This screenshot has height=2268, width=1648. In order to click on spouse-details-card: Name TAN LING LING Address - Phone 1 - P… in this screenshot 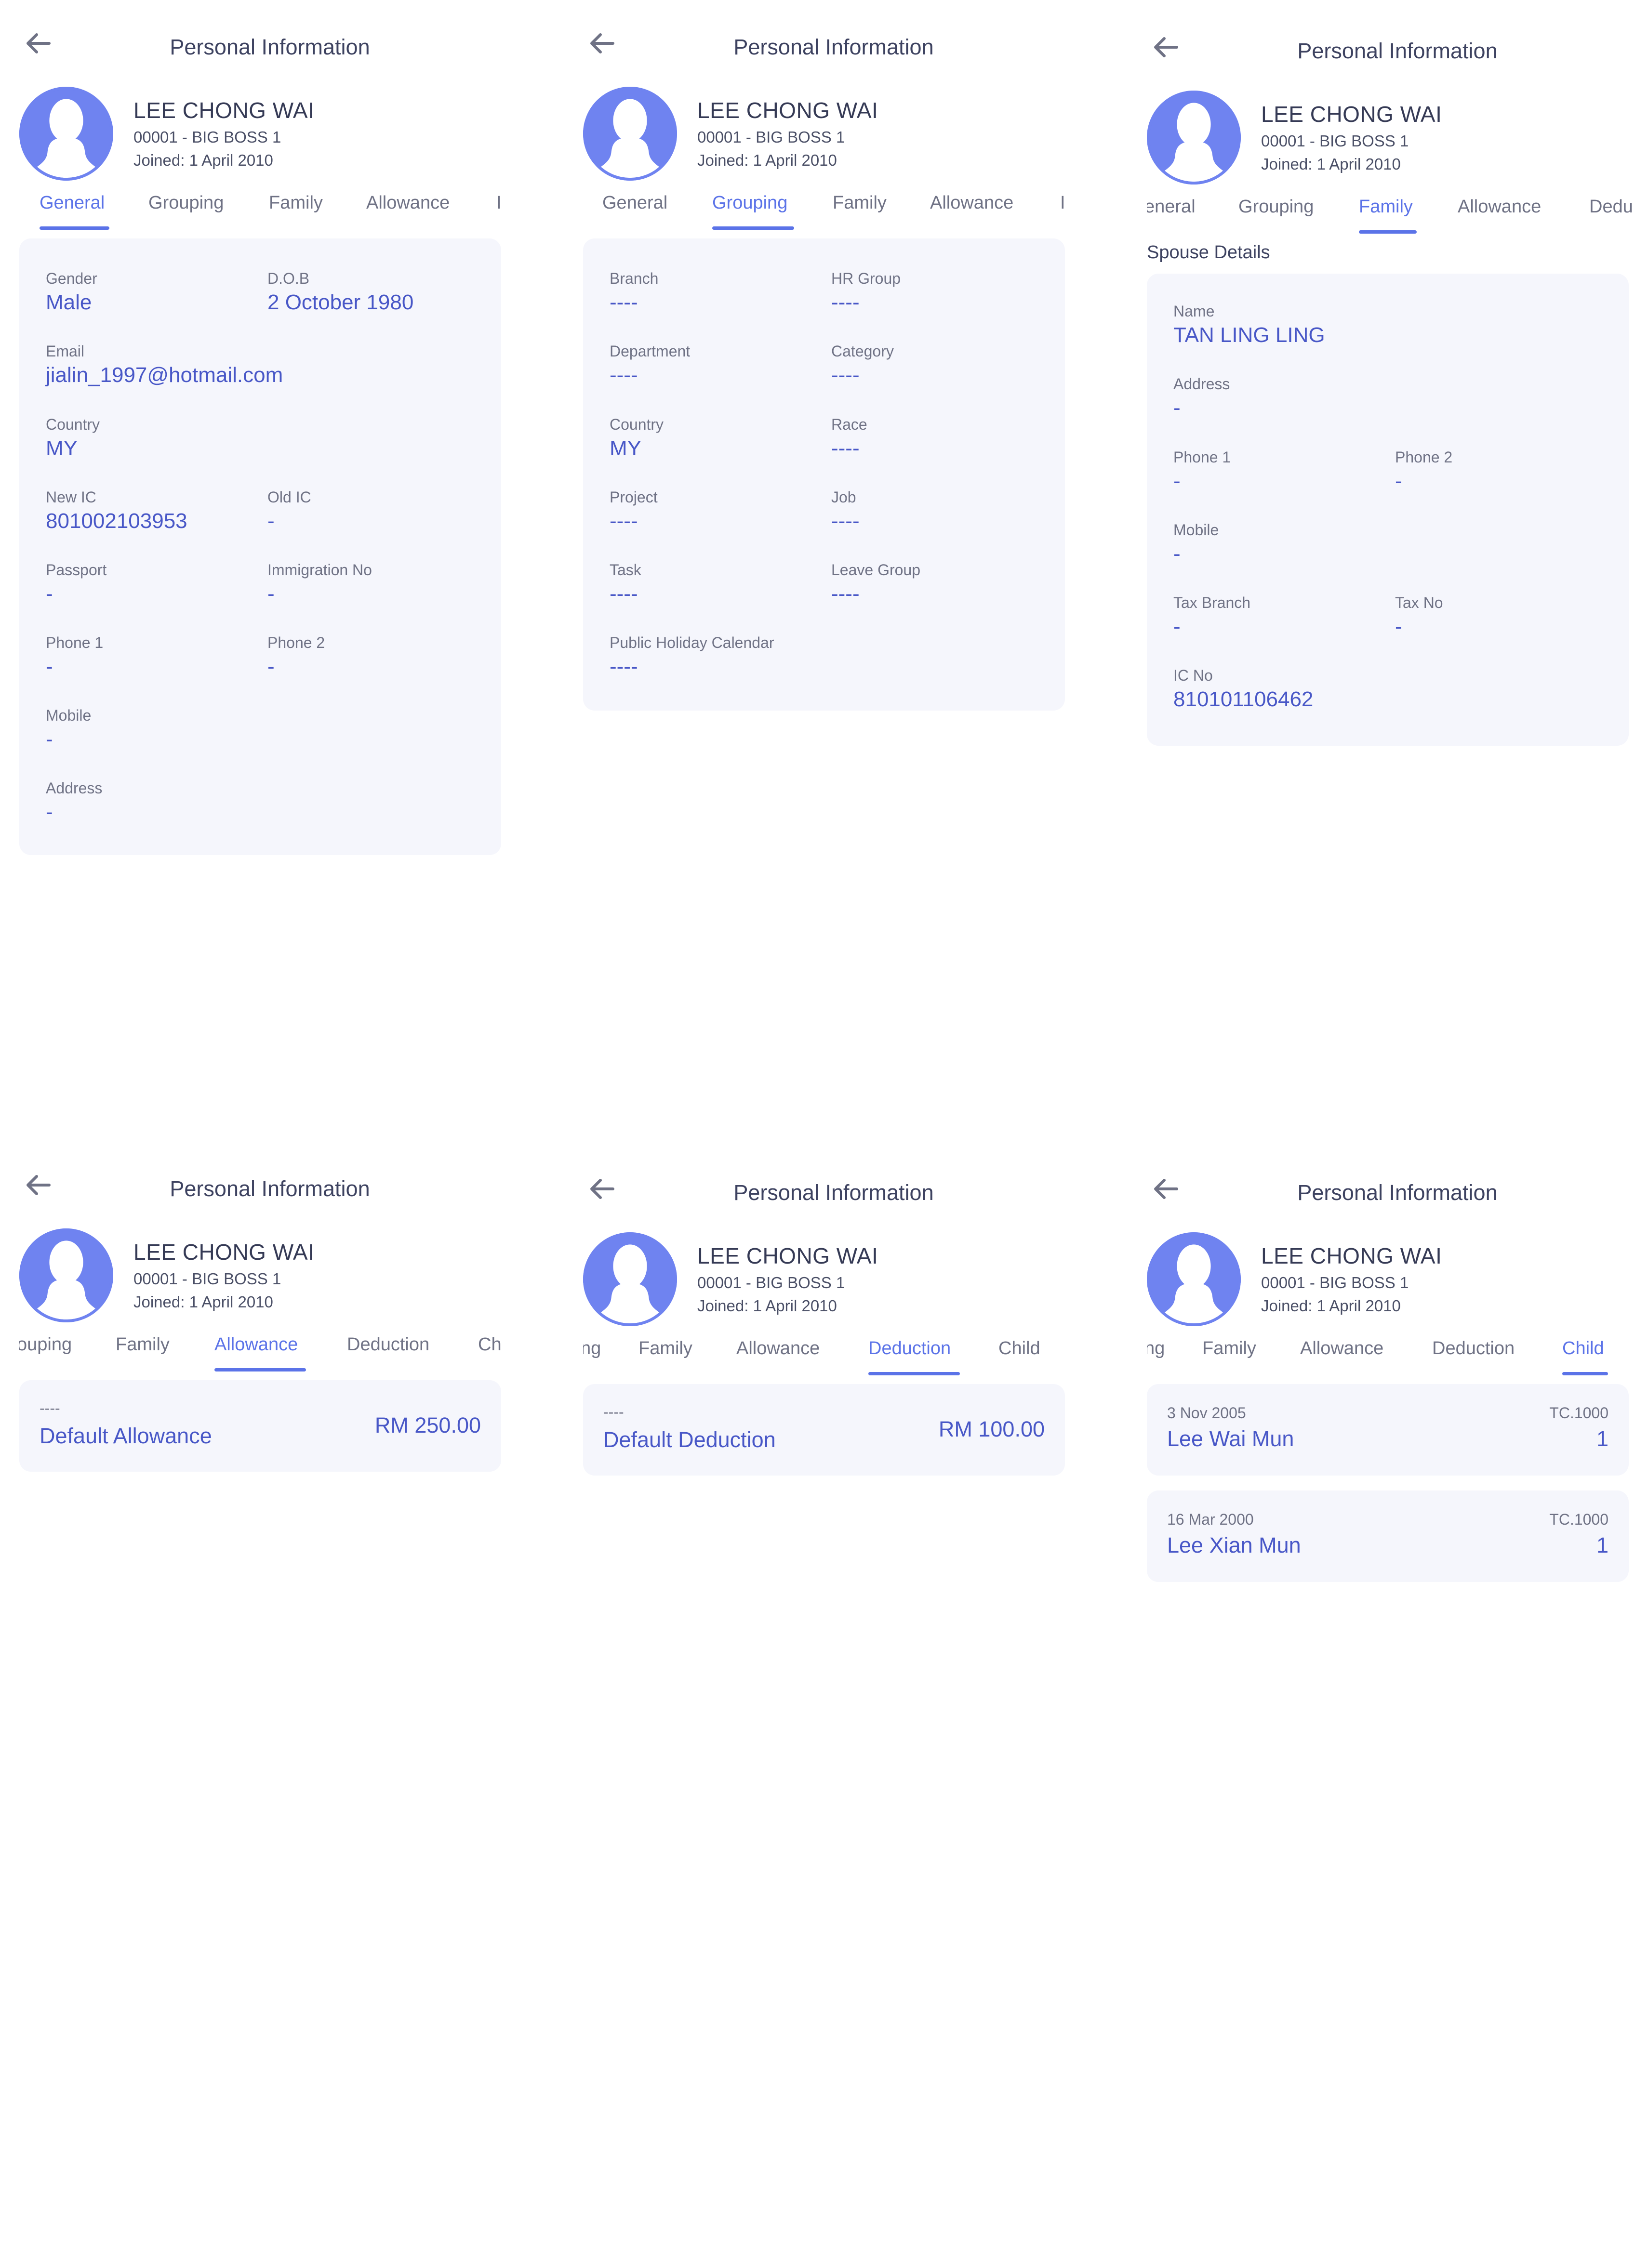, I will do `click(1388, 510)`.